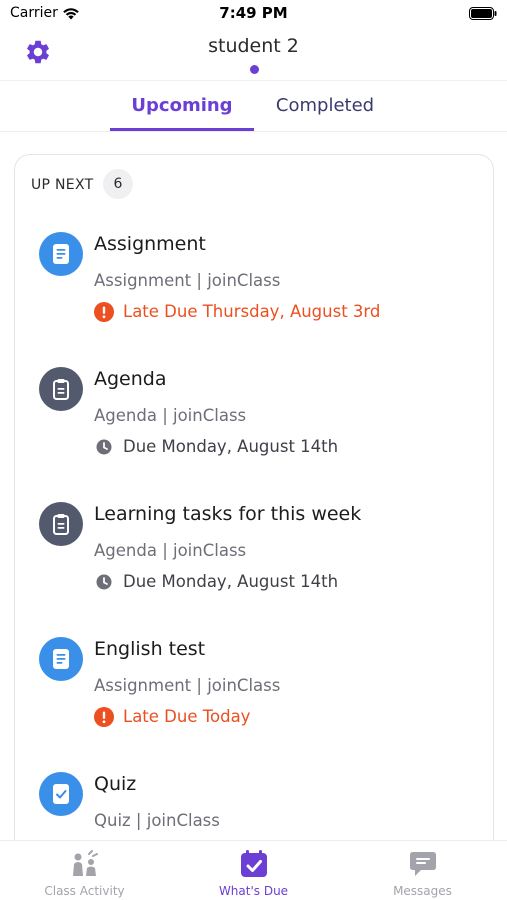 The width and height of the screenshot is (507, 900). I want to click on nav-messages: Messages, so click(422, 870).